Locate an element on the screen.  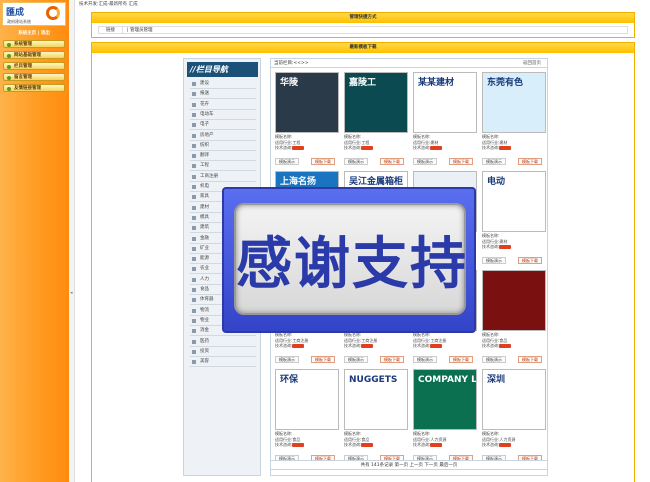
collapse-arrow-icon: ◂ is located at coordinates (72, 294).